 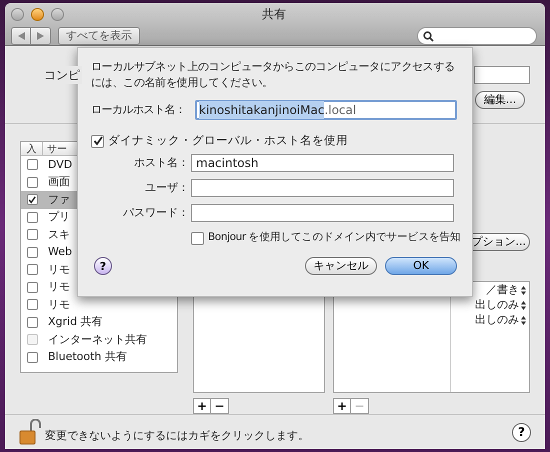 What do you see at coordinates (57, 14) in the screenshot?
I see `zoom-window-icon` at bounding box center [57, 14].